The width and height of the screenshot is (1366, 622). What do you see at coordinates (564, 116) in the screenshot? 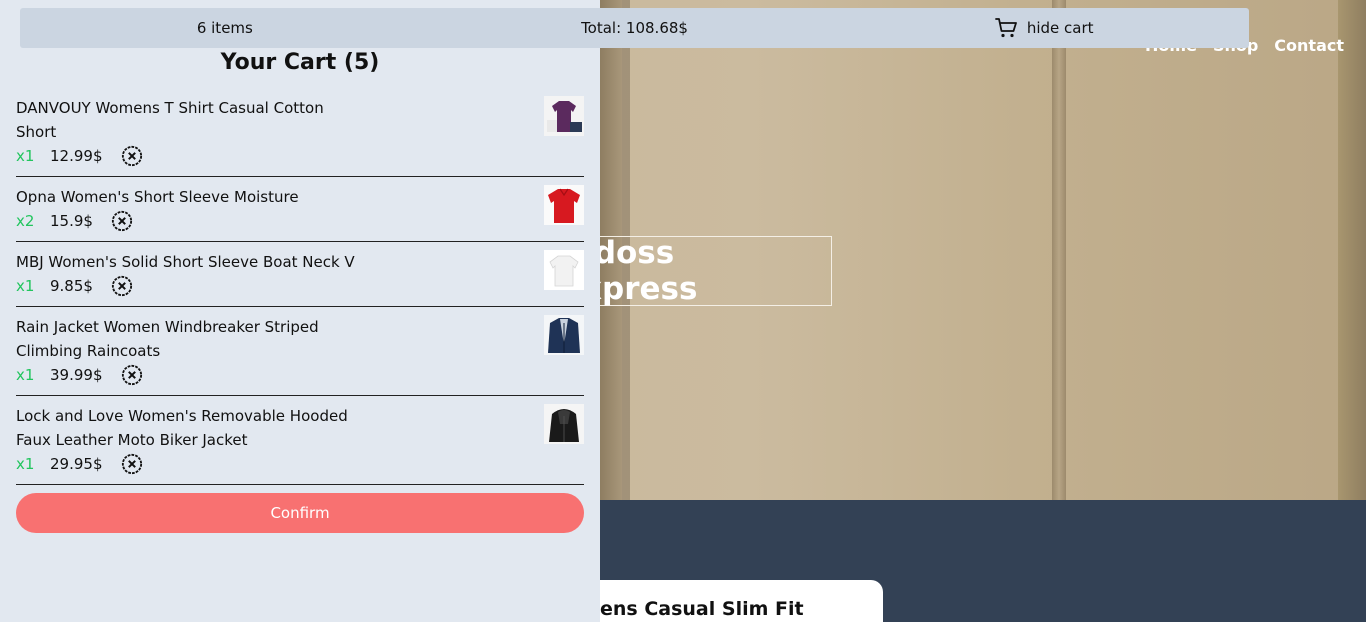
I see `product-thumbnail-purple-tshirt` at bounding box center [564, 116].